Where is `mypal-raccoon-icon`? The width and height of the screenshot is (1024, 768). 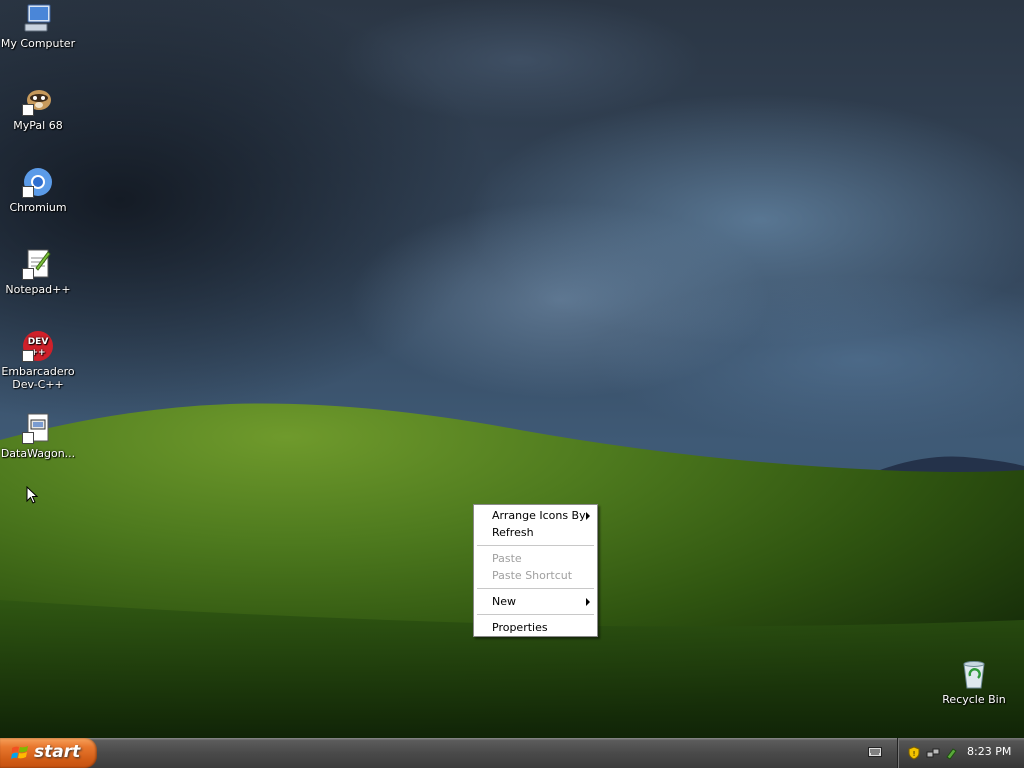 mypal-raccoon-icon is located at coordinates (38, 100).